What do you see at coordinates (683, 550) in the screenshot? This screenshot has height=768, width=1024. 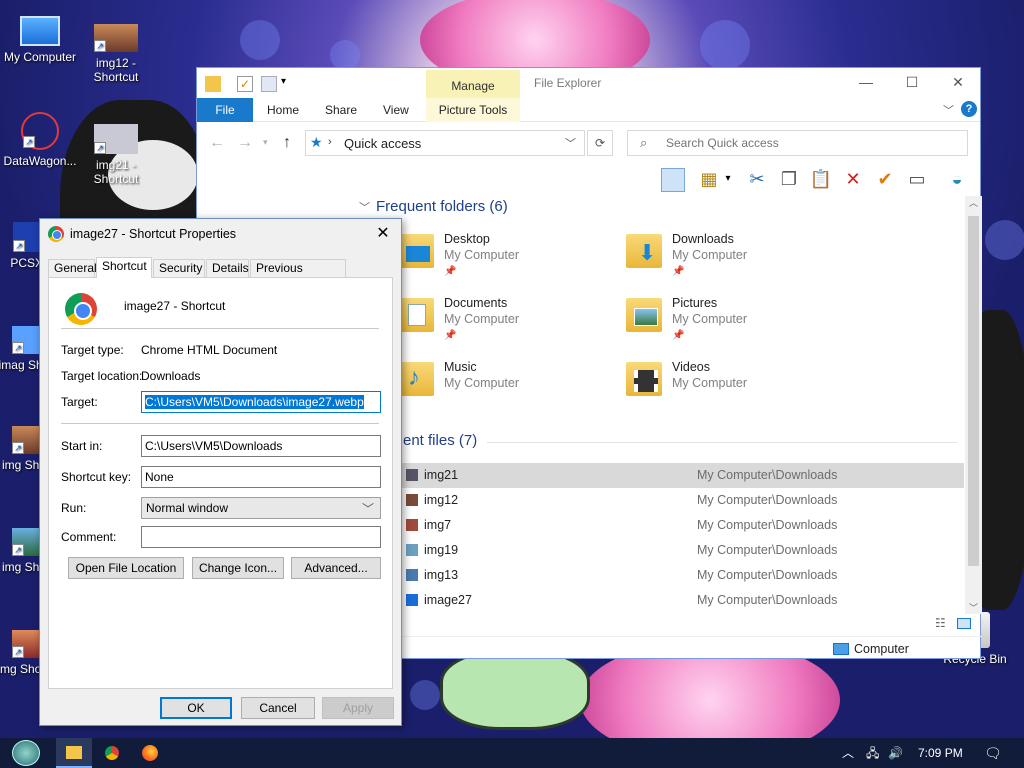 I see `recent-file-row: img19 My Computer\Downloads` at bounding box center [683, 550].